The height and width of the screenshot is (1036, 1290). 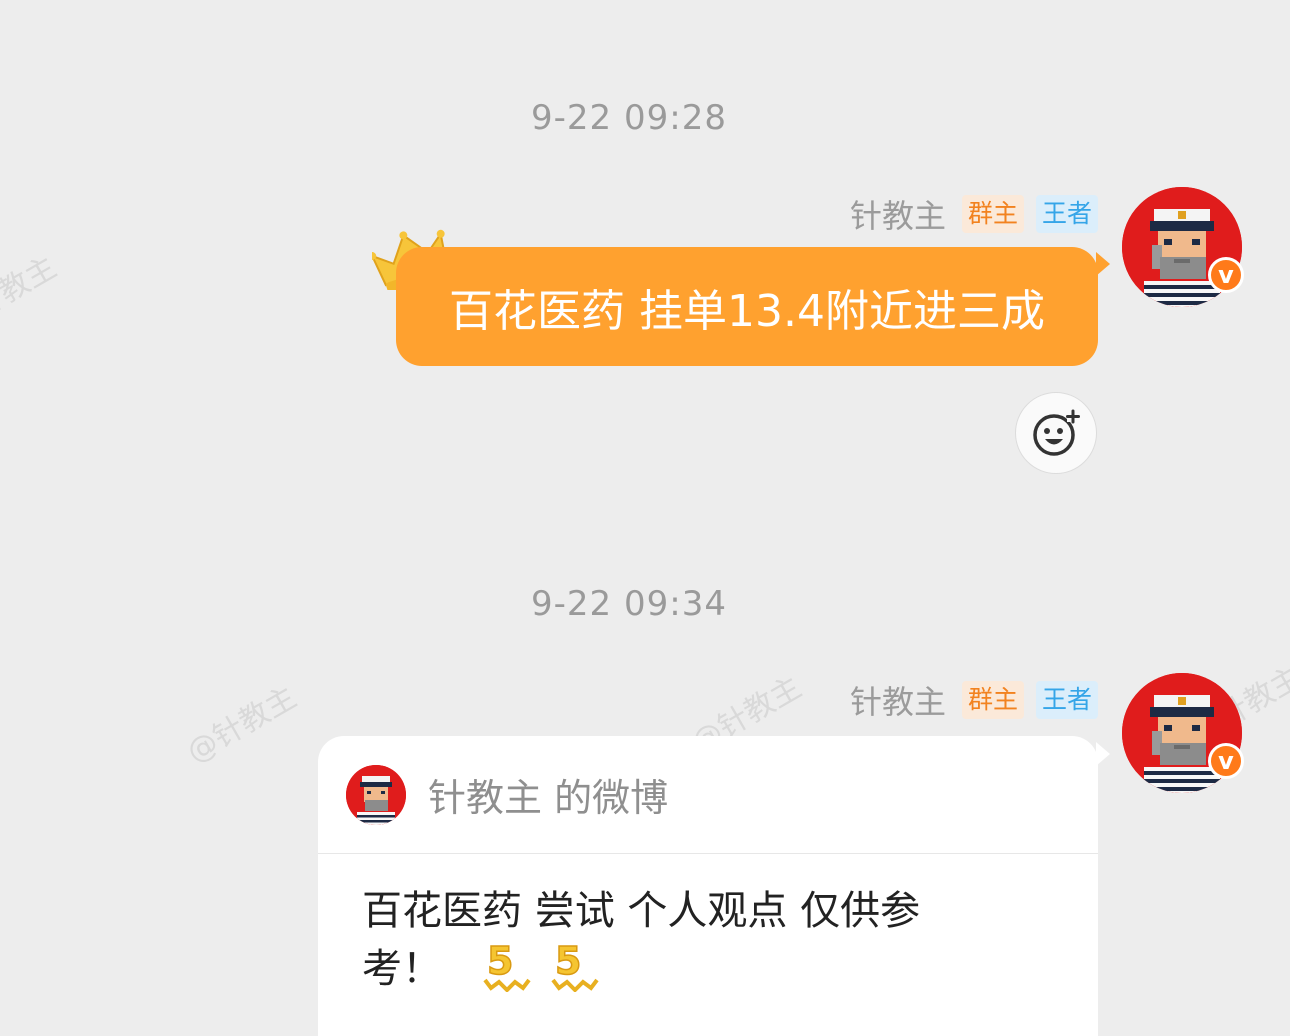 I want to click on add-reaction-button, so click(x=1056, y=433).